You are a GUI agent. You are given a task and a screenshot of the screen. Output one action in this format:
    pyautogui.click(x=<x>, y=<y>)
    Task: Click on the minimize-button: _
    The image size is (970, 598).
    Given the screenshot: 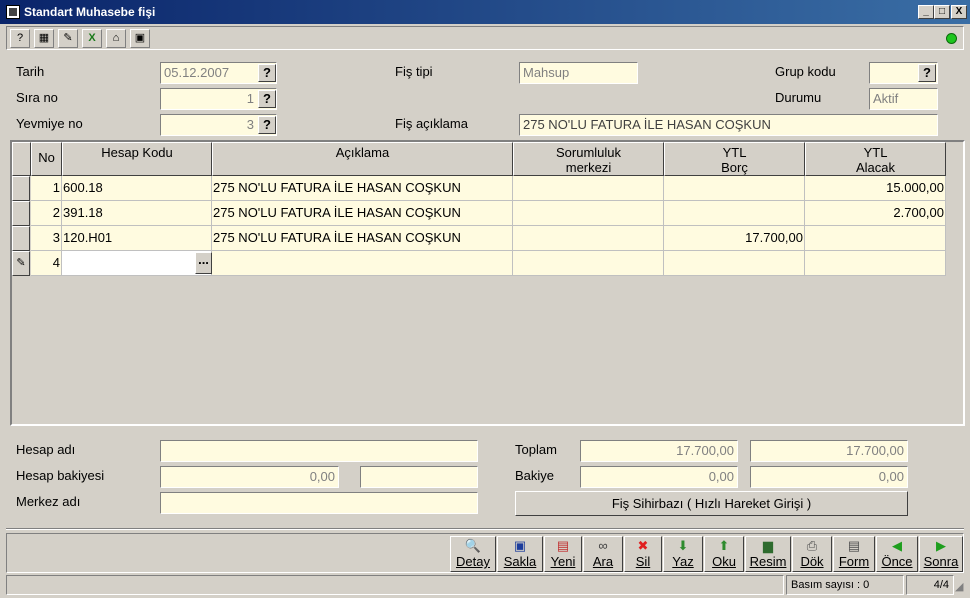 What is the action you would take?
    pyautogui.click(x=926, y=12)
    